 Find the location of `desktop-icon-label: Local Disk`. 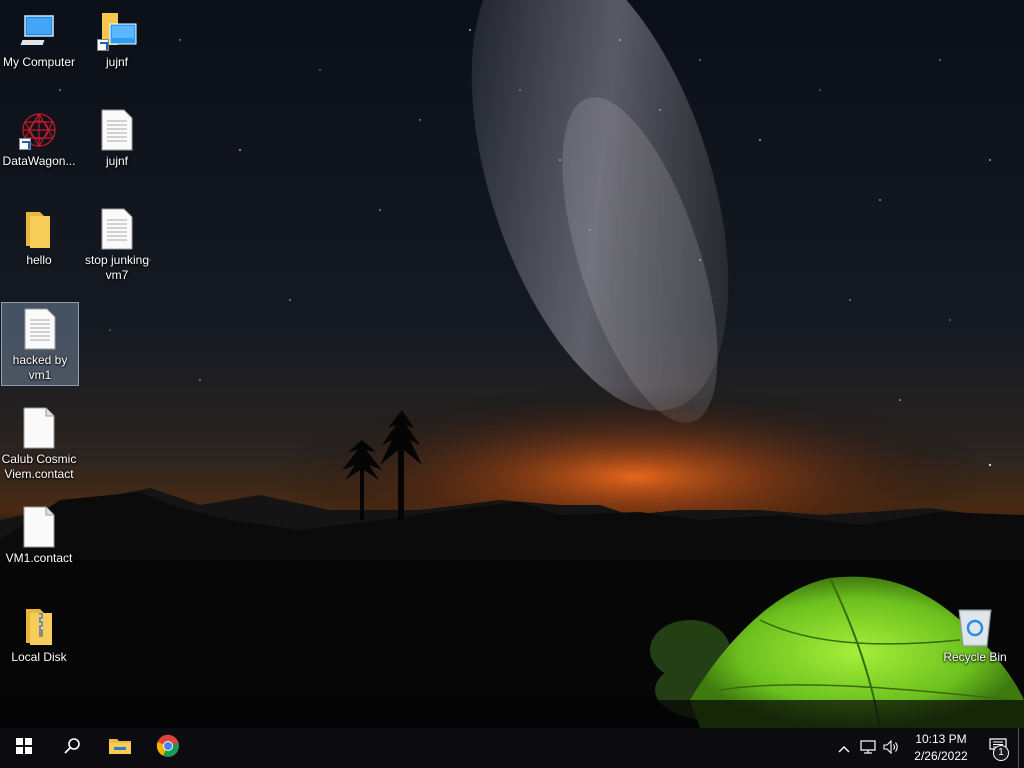

desktop-icon-label: Local Disk is located at coordinates (39, 657).